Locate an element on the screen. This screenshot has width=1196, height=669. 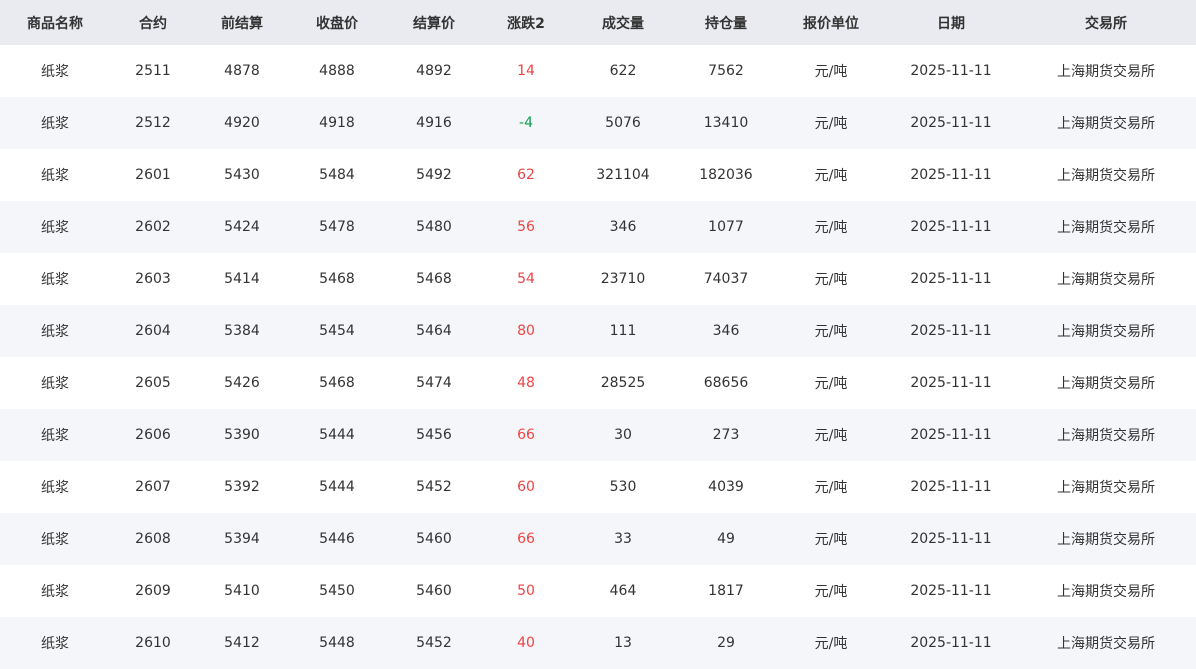
change-cell: 60 is located at coordinates (526, 487).